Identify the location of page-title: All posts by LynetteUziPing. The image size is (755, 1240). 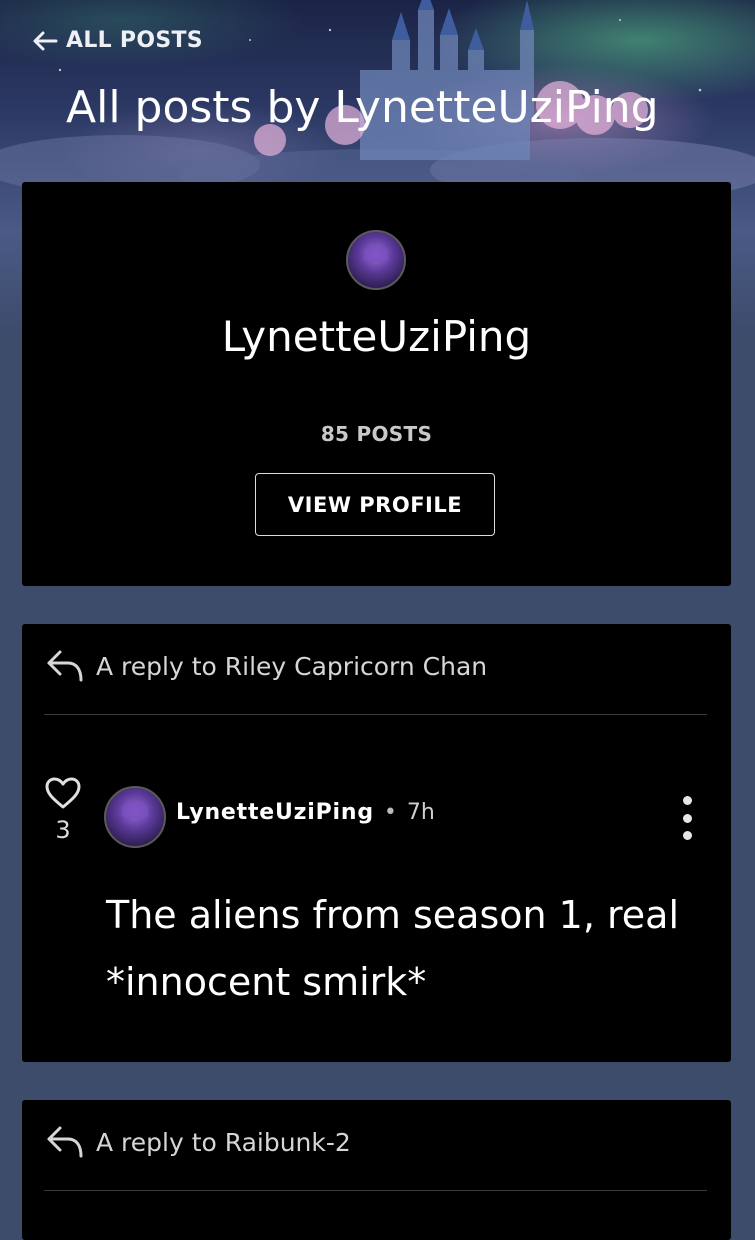
(362, 107).